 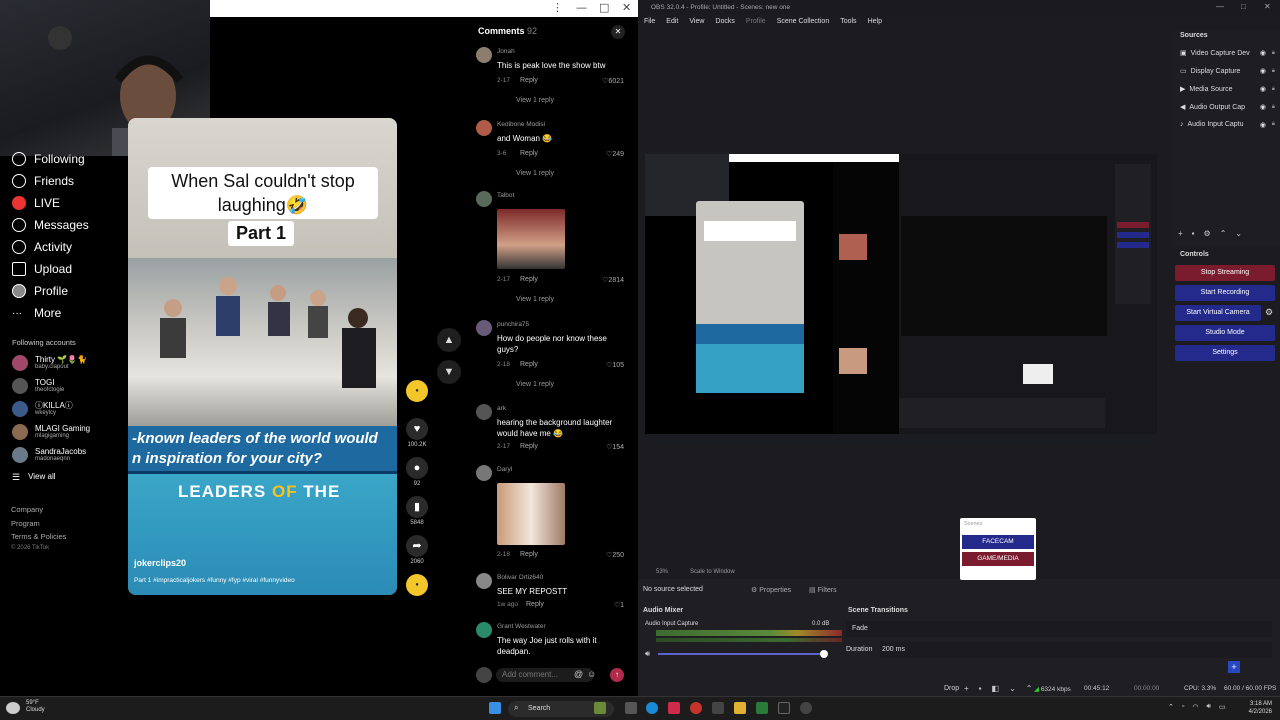 I want to click on scale-mode: Scale to Window, so click(x=712, y=572).